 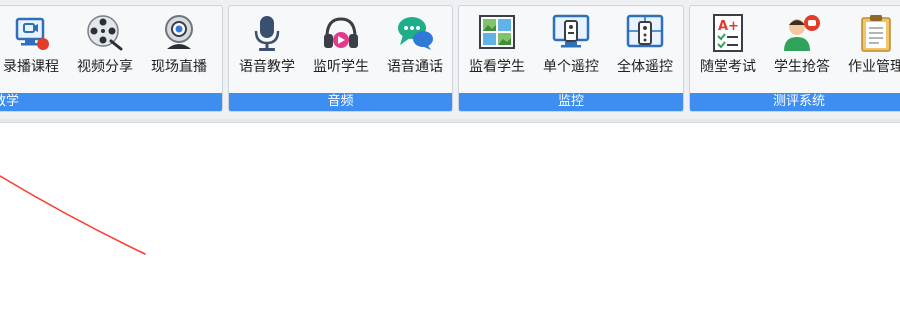 I want to click on class-exam-label: 随堂考试, so click(x=728, y=67).